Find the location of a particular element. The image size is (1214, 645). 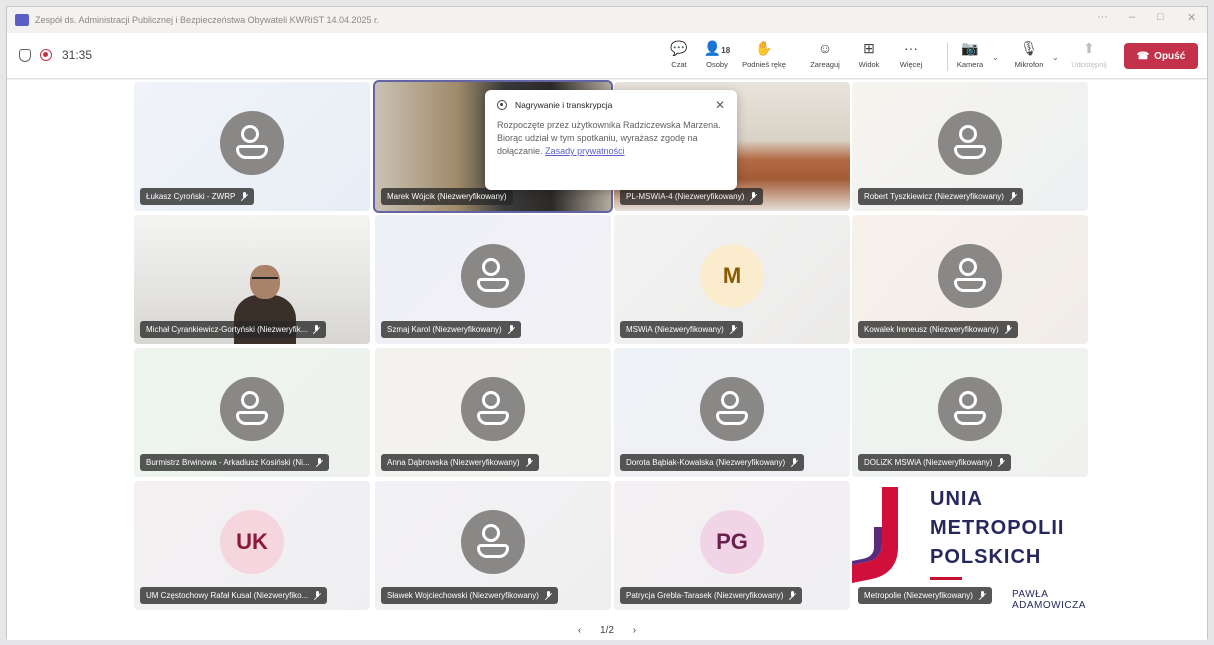

share-icon: ⬆ is located at coordinates (1089, 48).